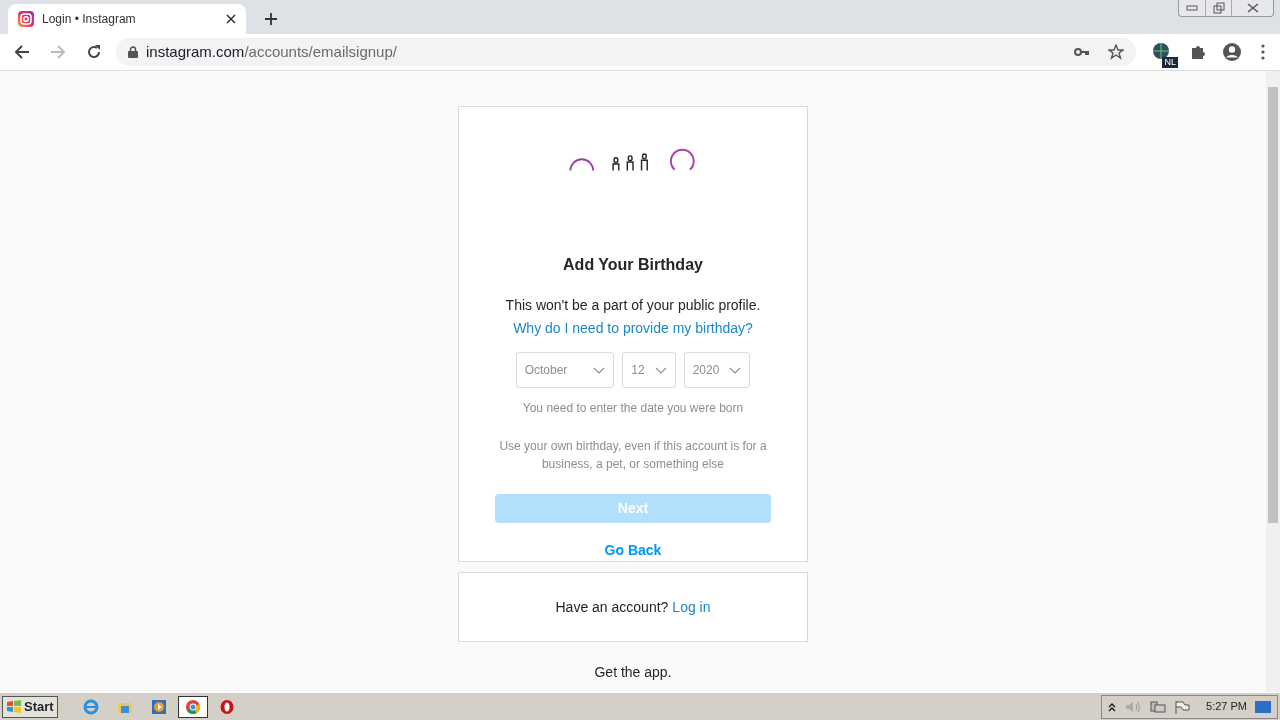 This screenshot has height=720, width=1280. I want to click on desktop-icon, so click(1263, 706).